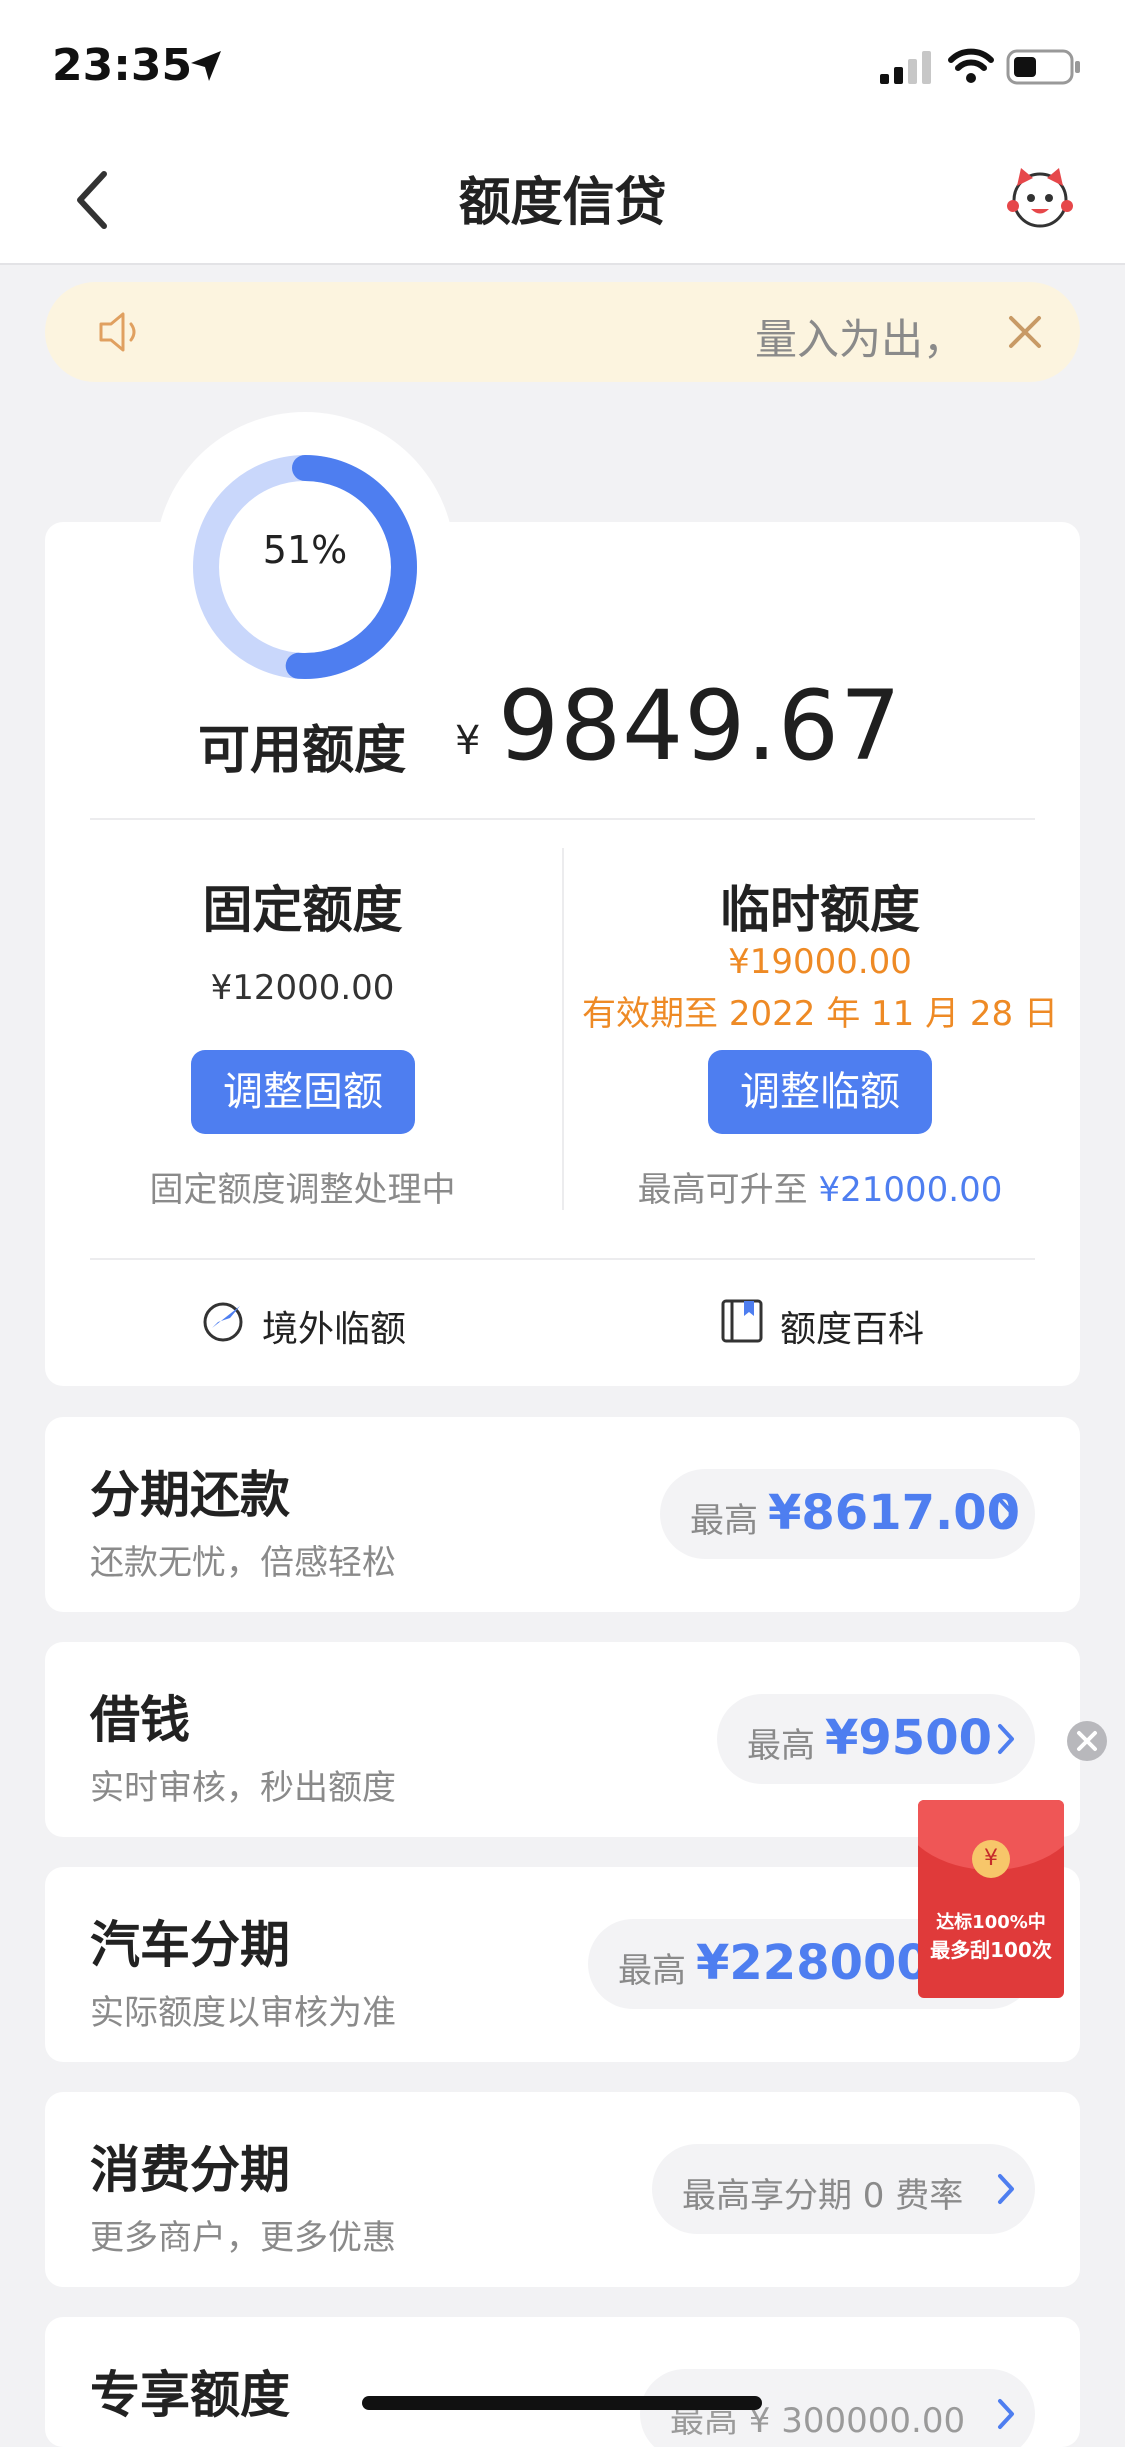  Describe the element at coordinates (820, 1092) in the screenshot. I see `adjust-temp-button: 调整临额` at that location.